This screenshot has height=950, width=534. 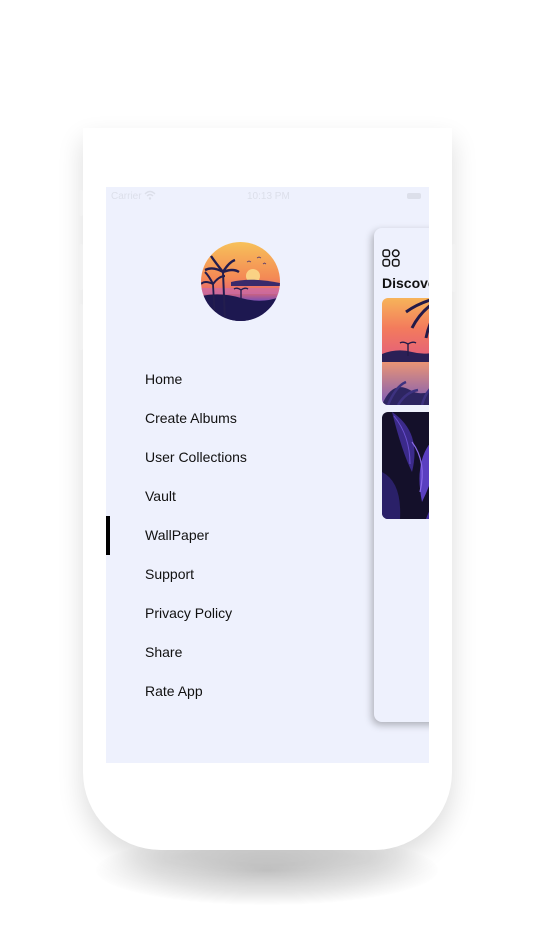 What do you see at coordinates (177, 535) in the screenshot?
I see `menu-item-label: WallPaper` at bounding box center [177, 535].